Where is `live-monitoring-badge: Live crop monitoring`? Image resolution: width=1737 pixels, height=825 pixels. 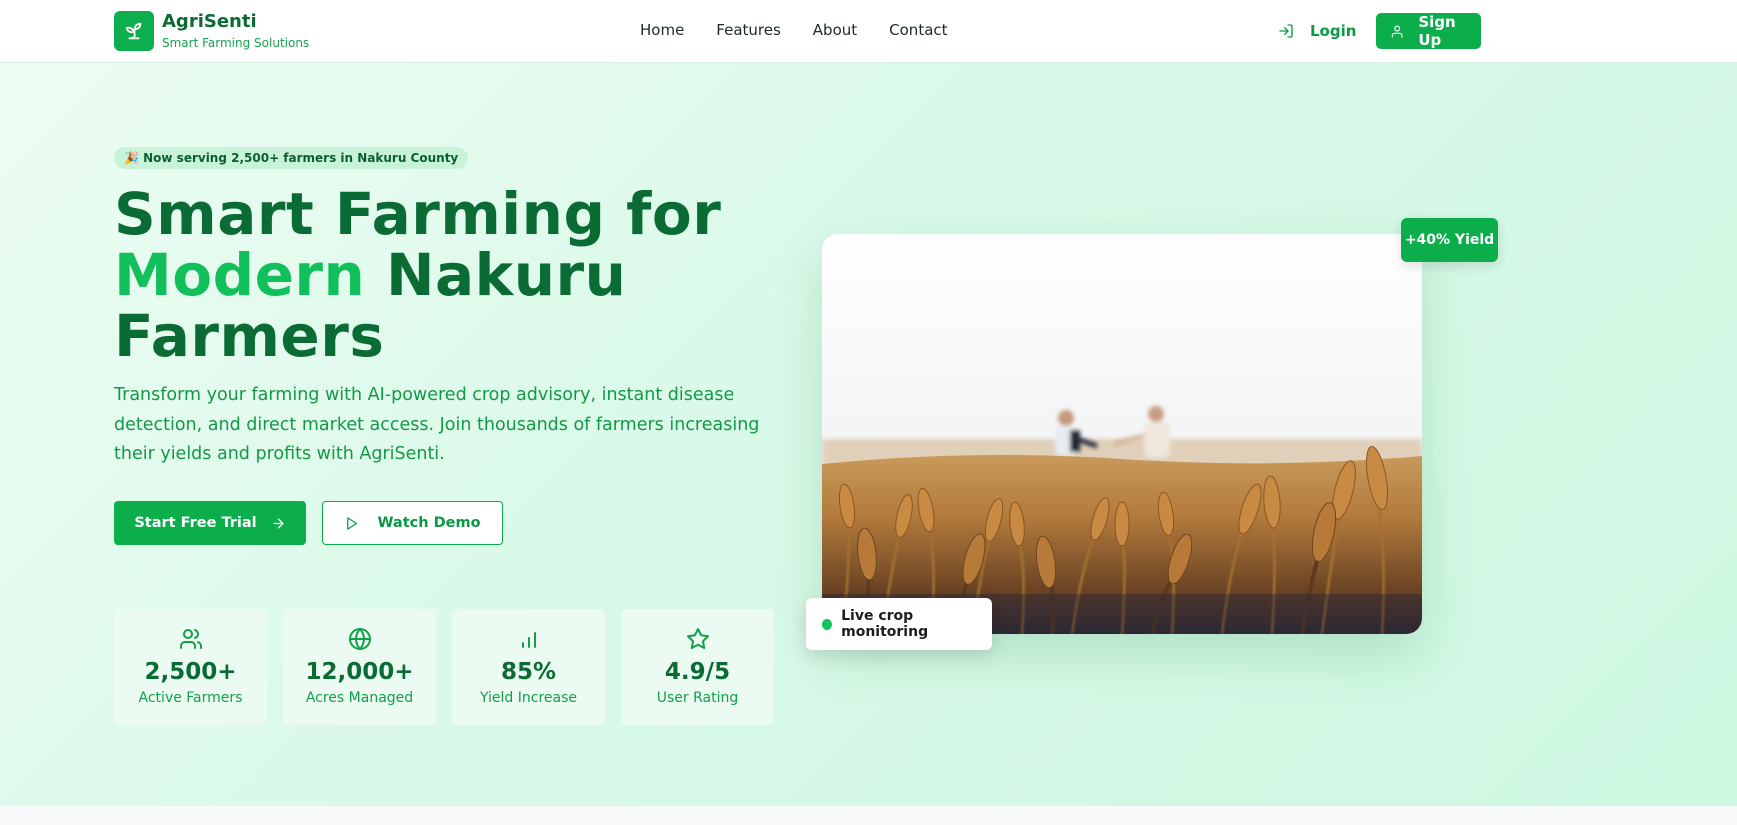
live-monitoring-badge: Live crop monitoring is located at coordinates (899, 624).